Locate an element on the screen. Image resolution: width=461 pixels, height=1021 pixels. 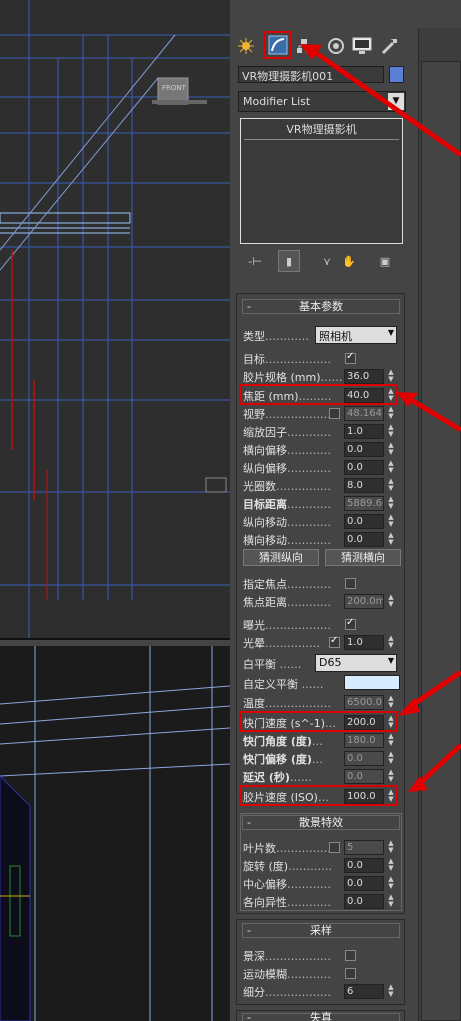
rotation-label: 旋转 (度) is located at coordinates (266, 866).